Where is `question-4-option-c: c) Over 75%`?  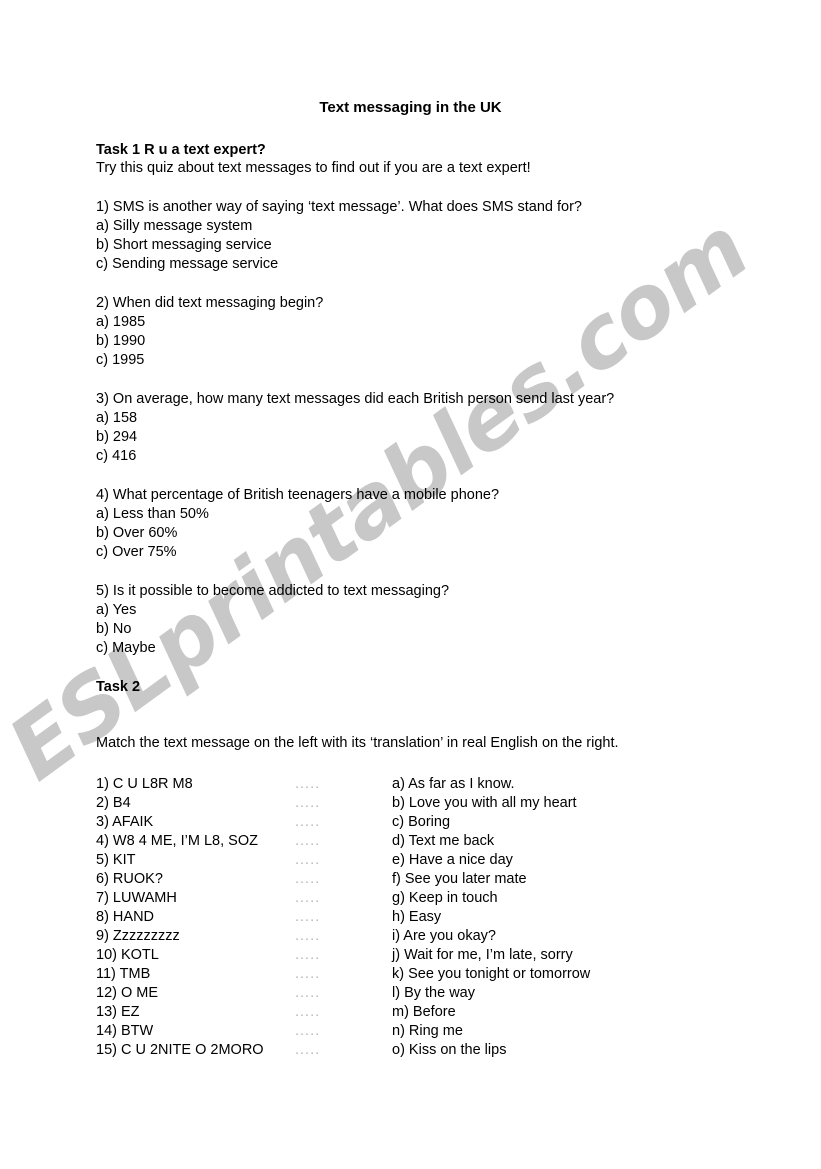
question-4-option-c: c) Over 75% is located at coordinates (136, 552).